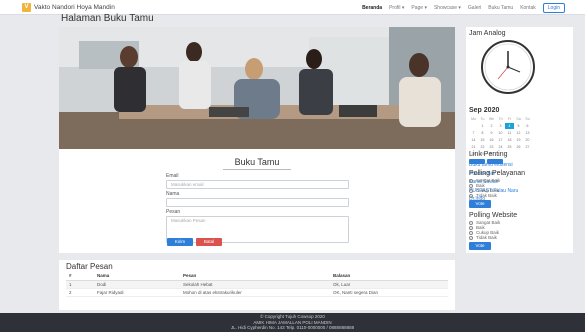 The width and height of the screenshot is (585, 332). Describe the element at coordinates (107, 18) in the screenshot. I see `page-title: Halaman Buku Tamu` at that location.